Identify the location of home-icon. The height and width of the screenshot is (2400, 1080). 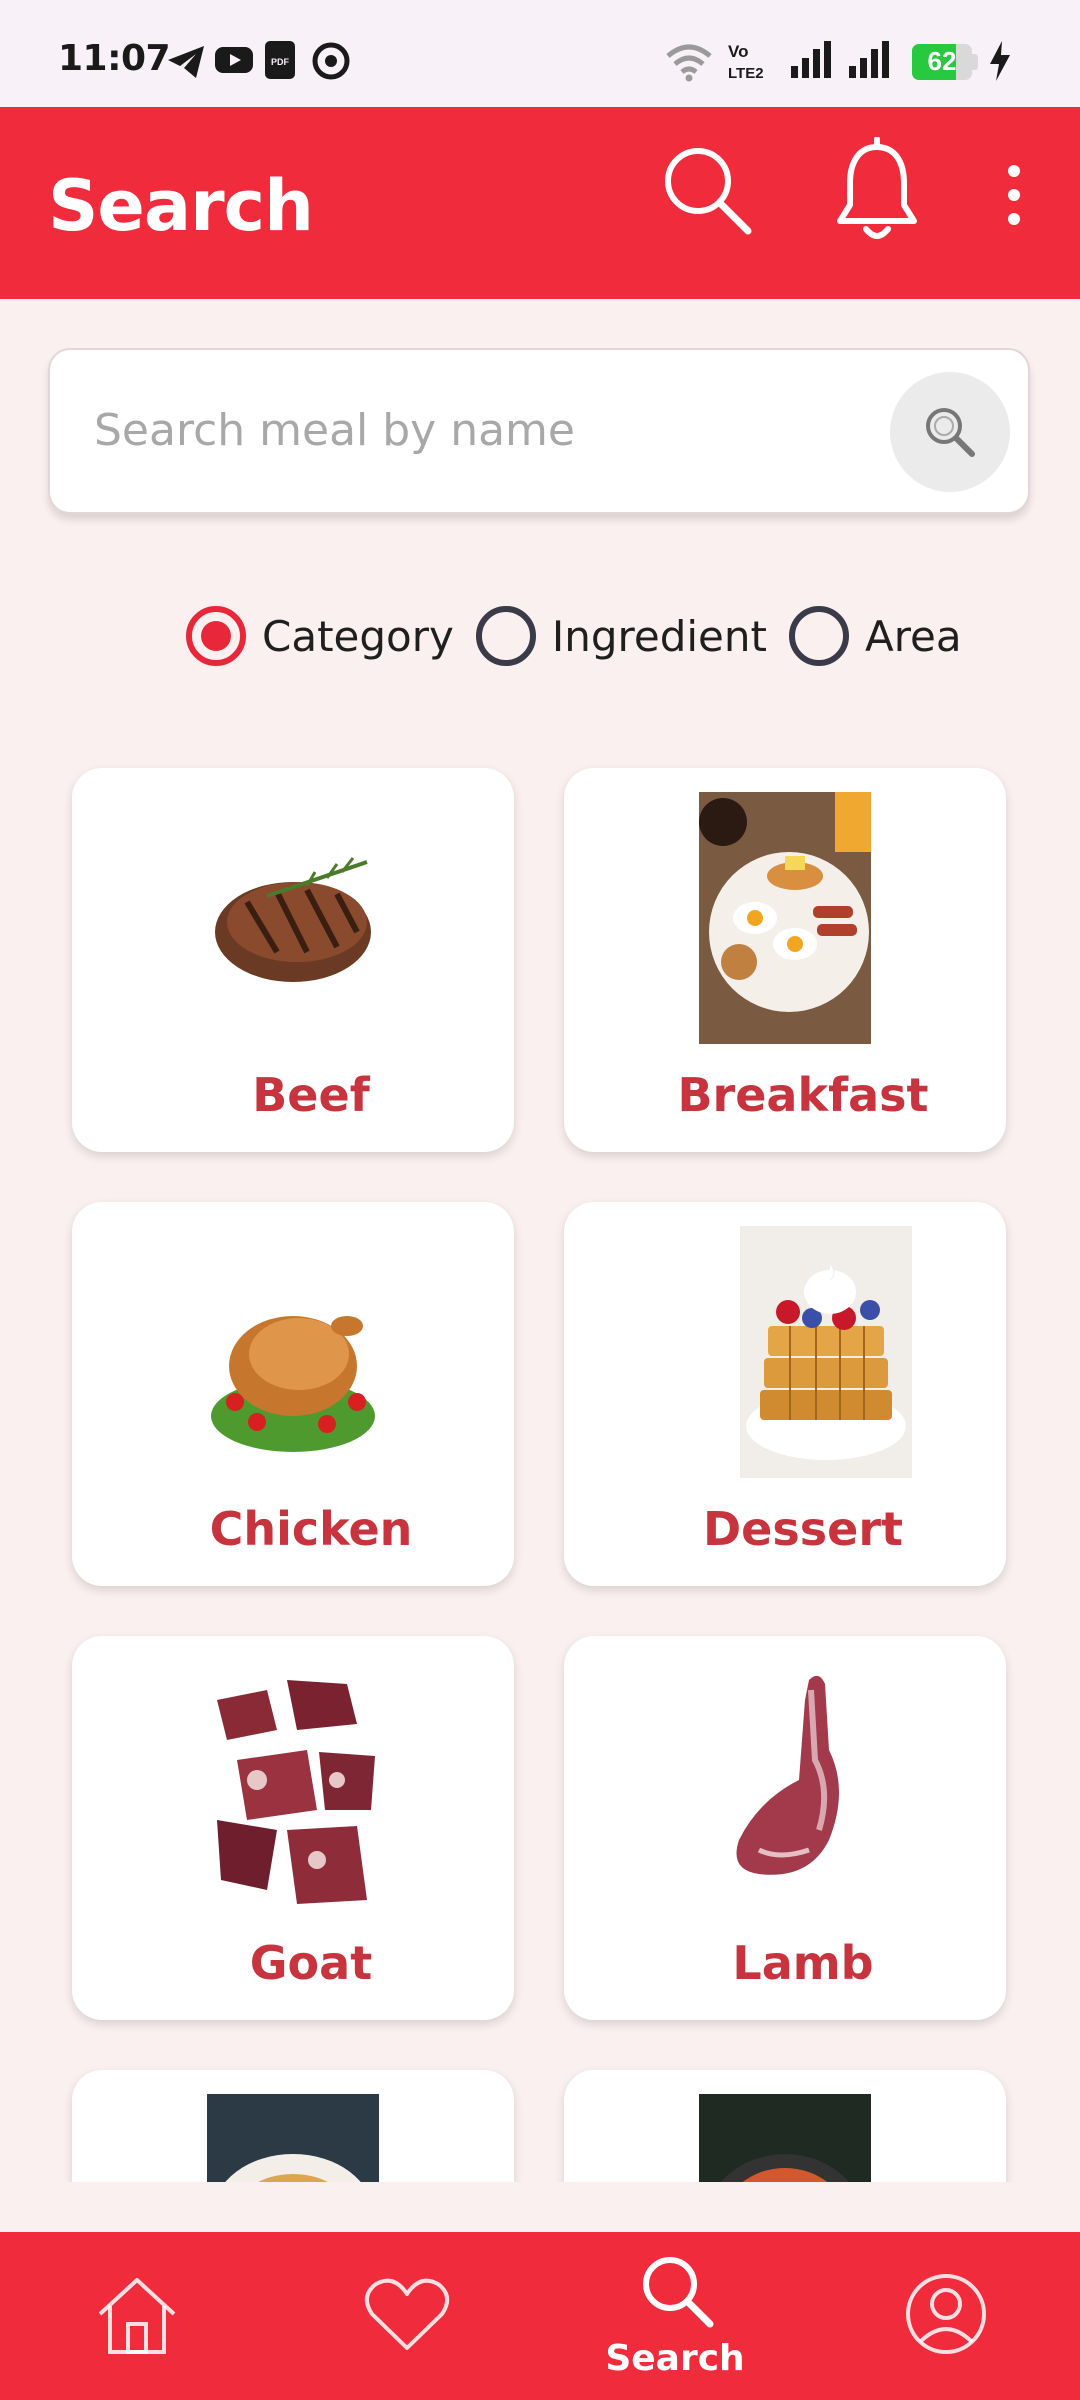
(137, 2316).